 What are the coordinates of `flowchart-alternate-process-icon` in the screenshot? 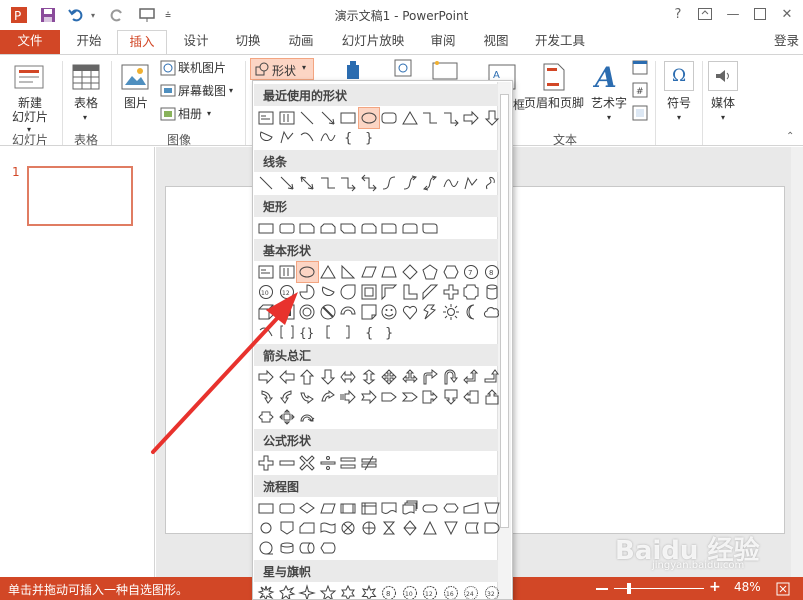 It's located at (287, 508).